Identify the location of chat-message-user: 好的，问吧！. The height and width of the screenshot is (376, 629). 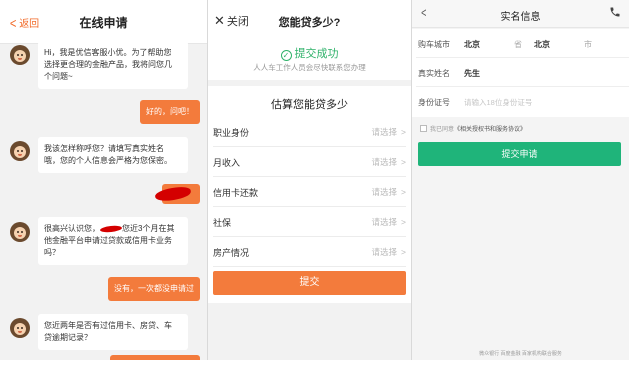
(170, 112).